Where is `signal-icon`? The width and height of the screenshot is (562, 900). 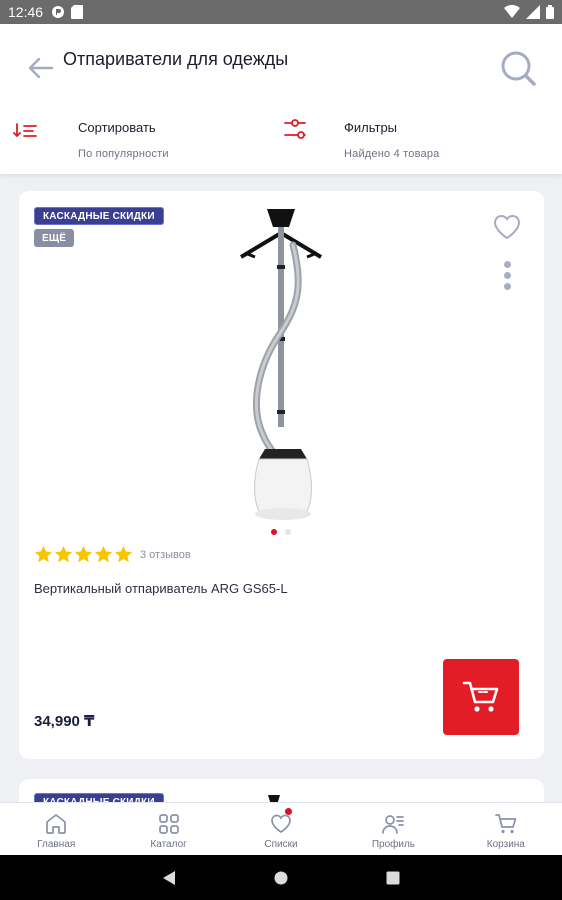 signal-icon is located at coordinates (533, 12).